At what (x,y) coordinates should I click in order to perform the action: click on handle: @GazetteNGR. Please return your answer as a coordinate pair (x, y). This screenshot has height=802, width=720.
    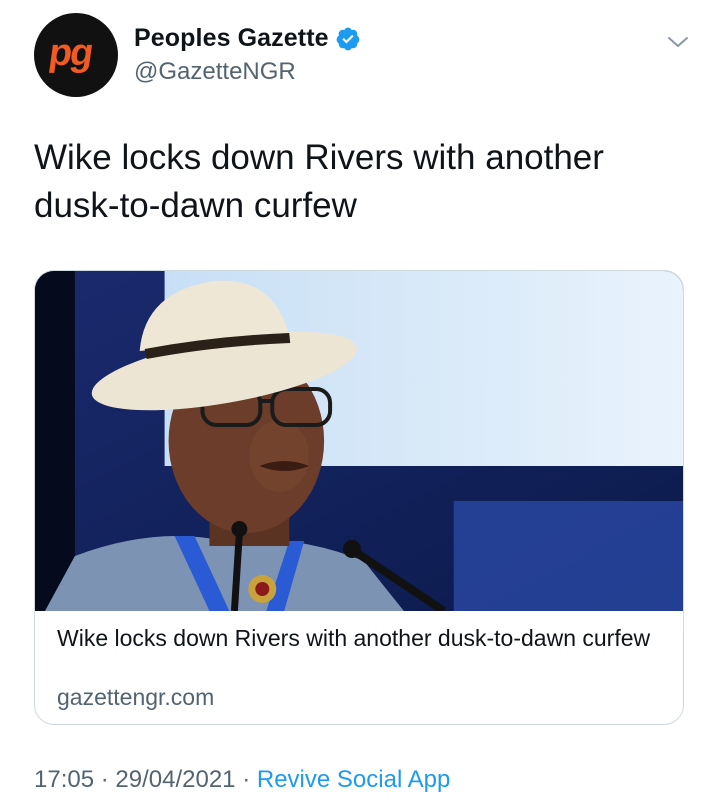
    Looking at the image, I should click on (215, 72).